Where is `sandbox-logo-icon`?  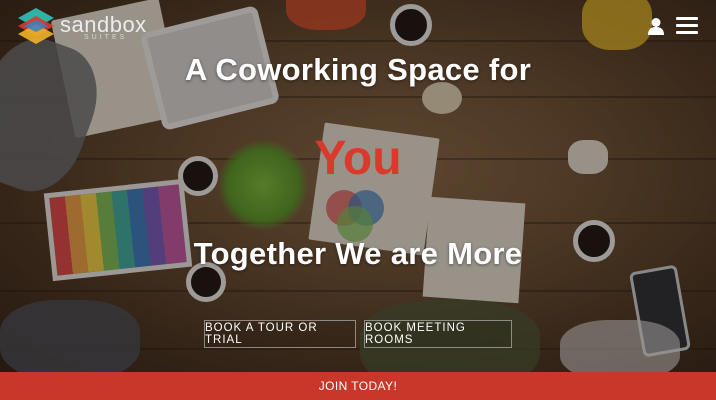 sandbox-logo-icon is located at coordinates (36, 26).